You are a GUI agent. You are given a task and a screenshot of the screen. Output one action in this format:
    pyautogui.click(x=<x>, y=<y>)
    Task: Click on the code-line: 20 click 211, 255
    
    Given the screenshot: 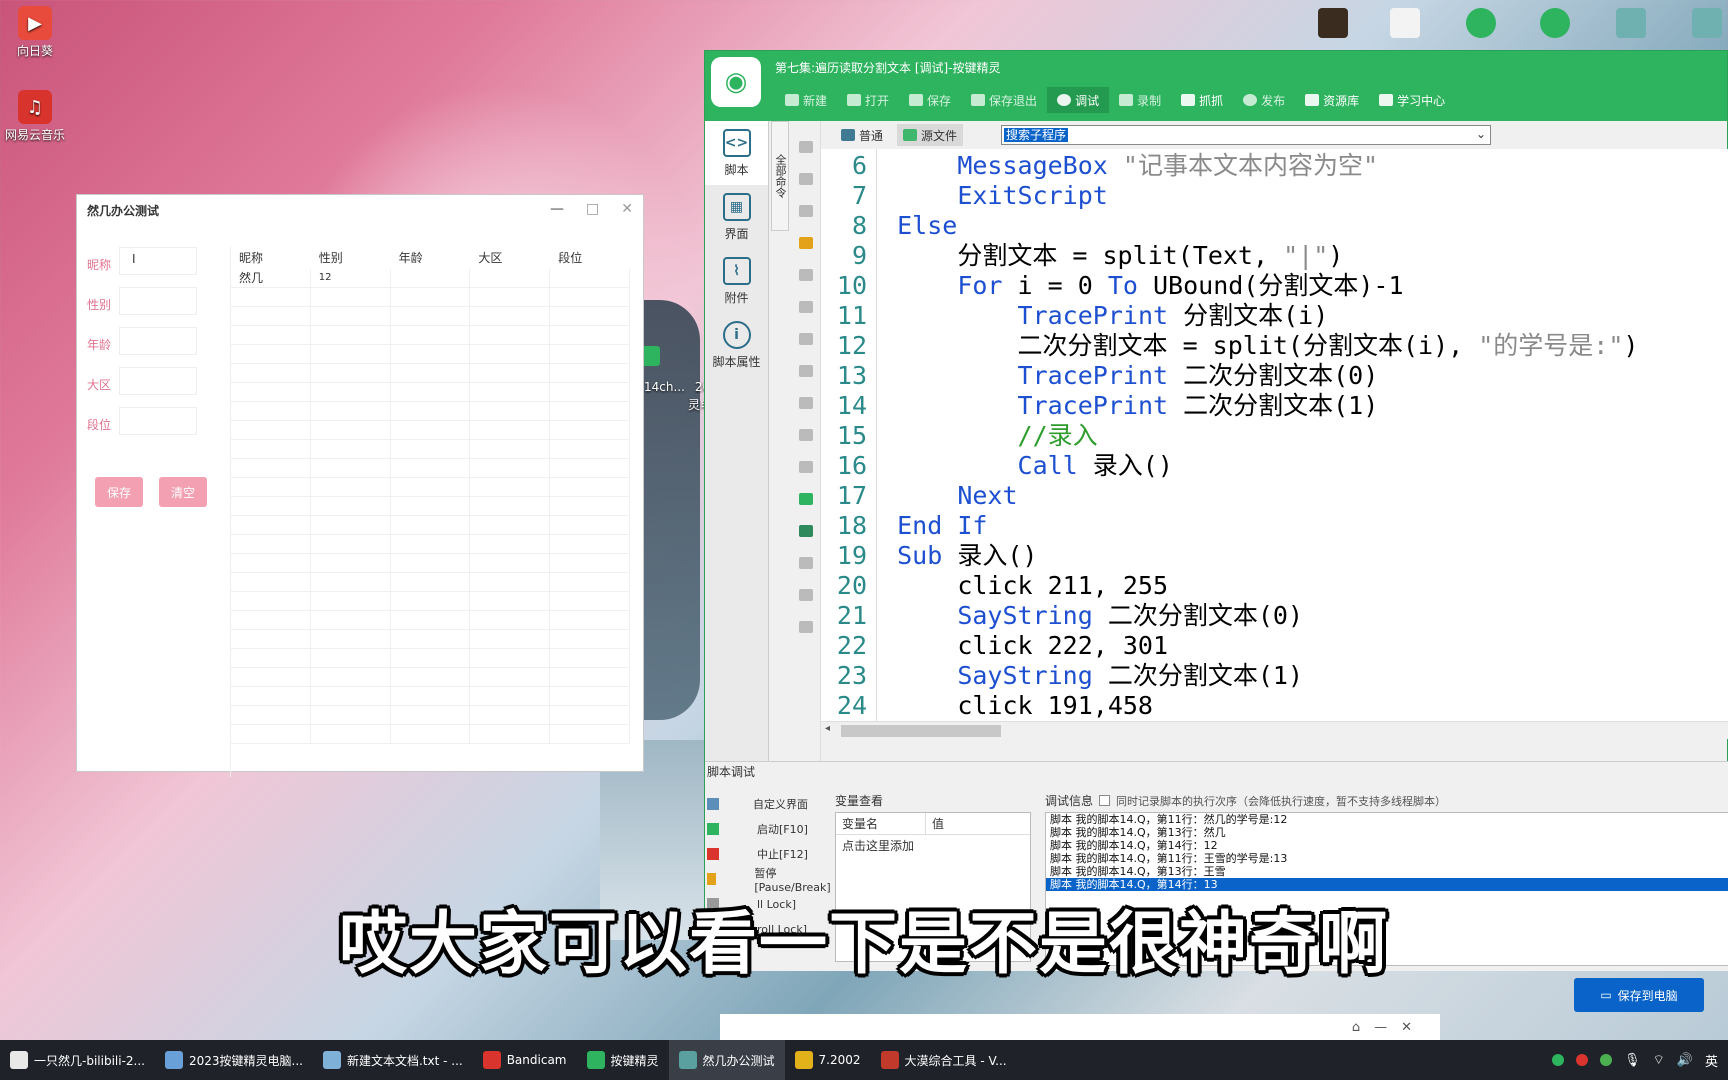 What is the action you would take?
    pyautogui.click(x=994, y=586)
    